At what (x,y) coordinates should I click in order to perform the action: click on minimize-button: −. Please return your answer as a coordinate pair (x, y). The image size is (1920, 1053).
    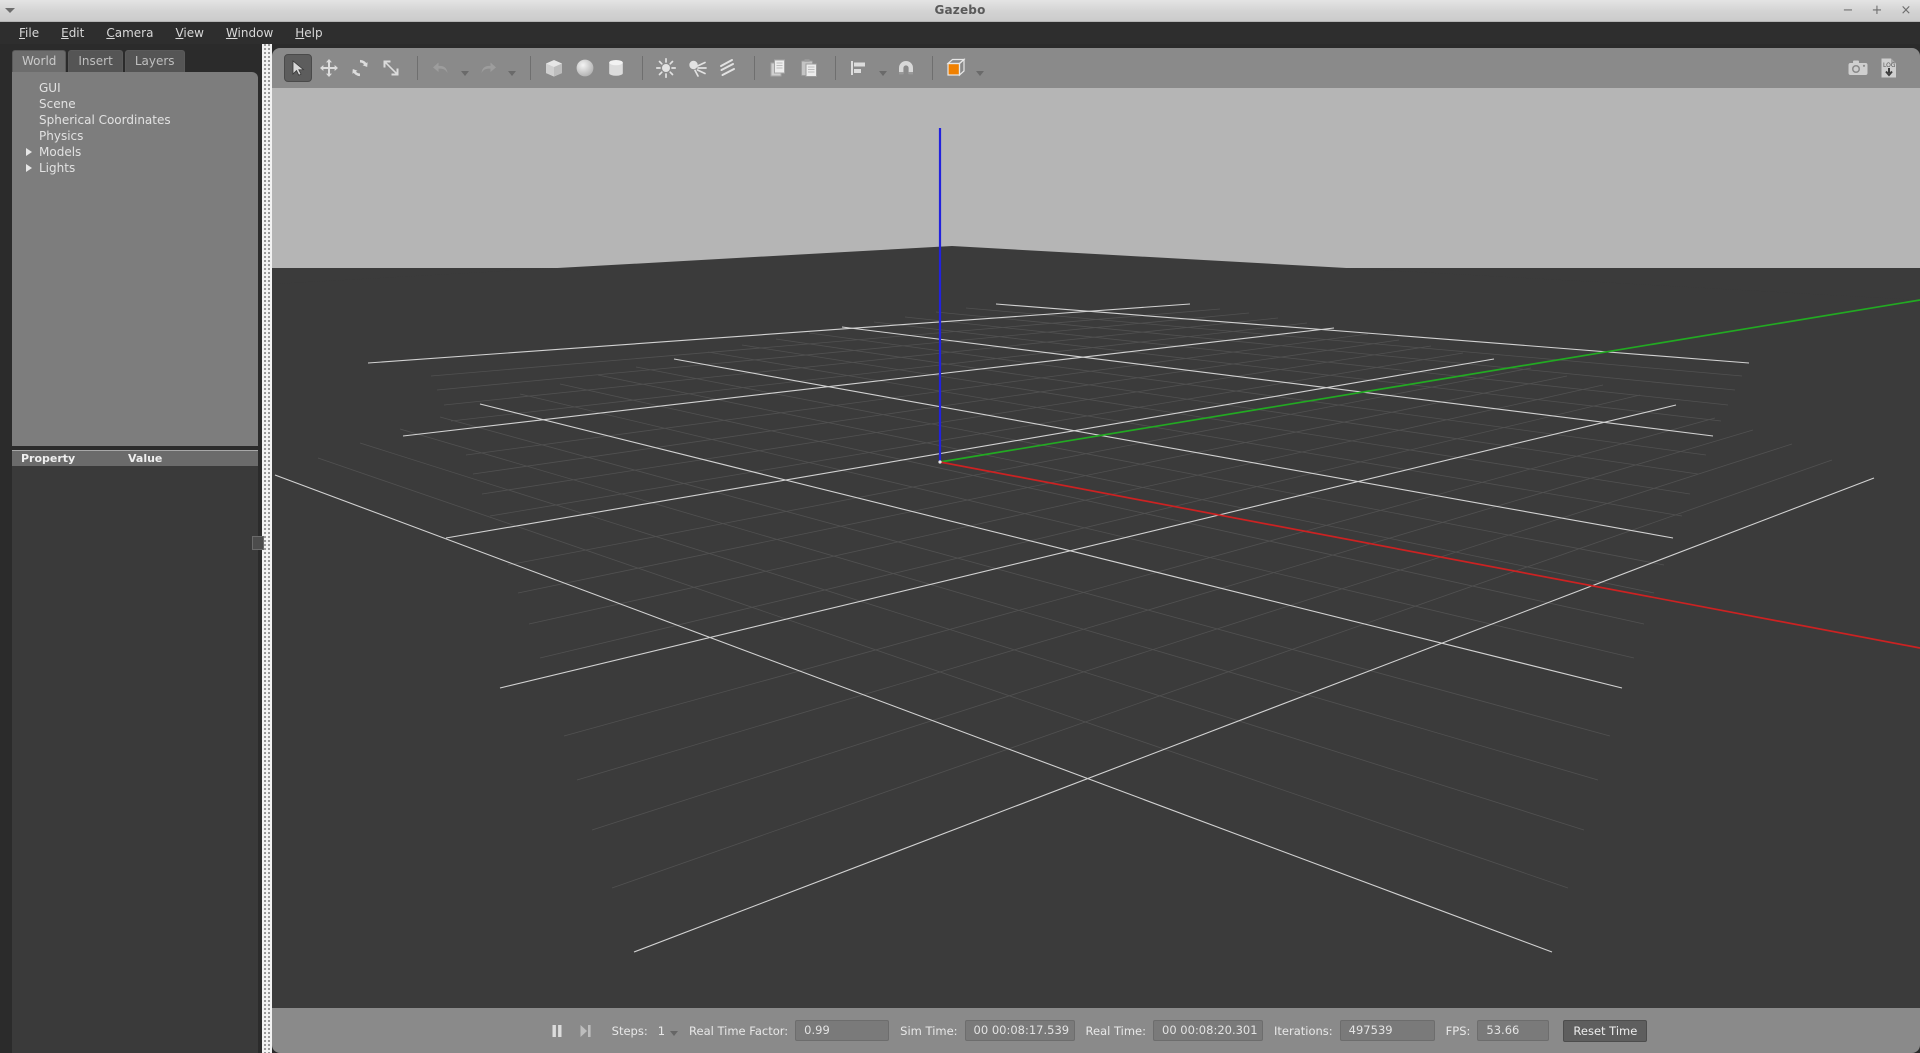
    Looking at the image, I should click on (1848, 10).